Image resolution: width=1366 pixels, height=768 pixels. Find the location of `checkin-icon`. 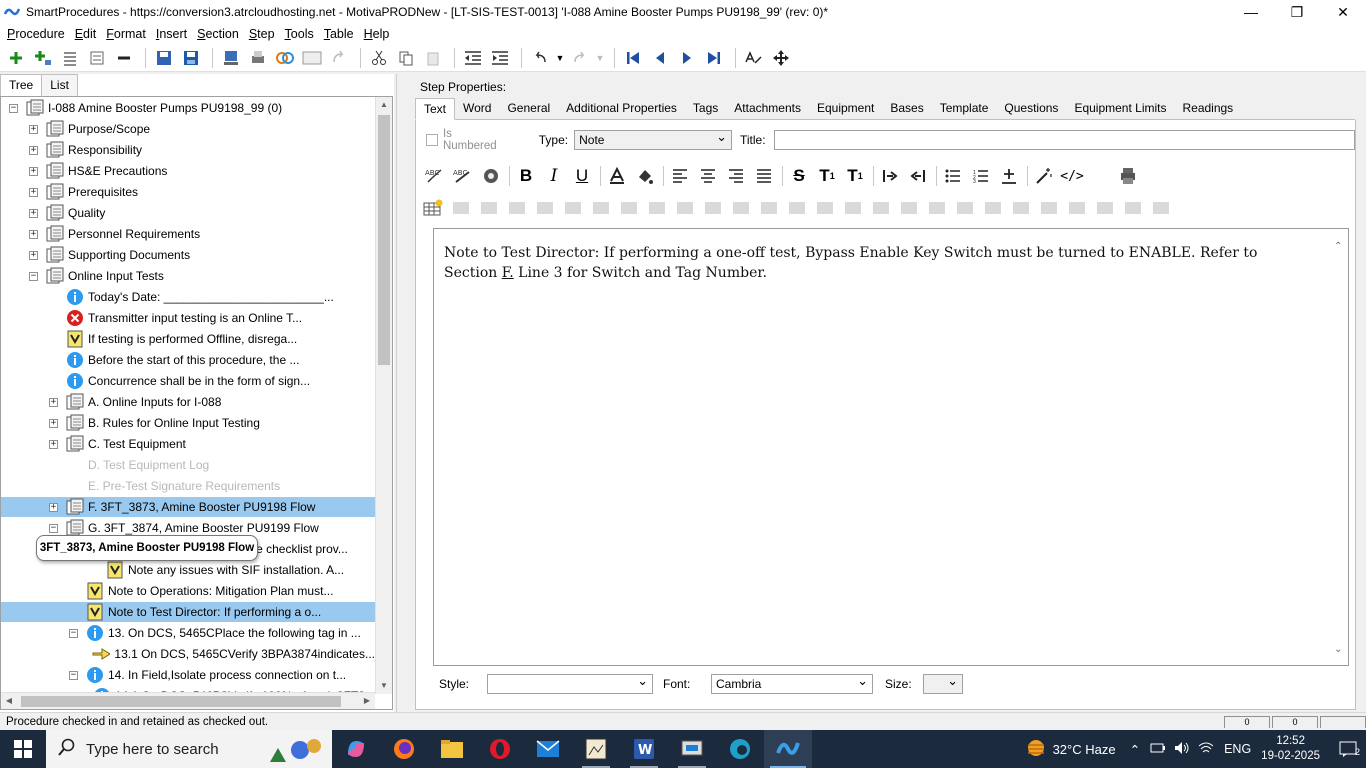

checkin-icon is located at coordinates (164, 58).